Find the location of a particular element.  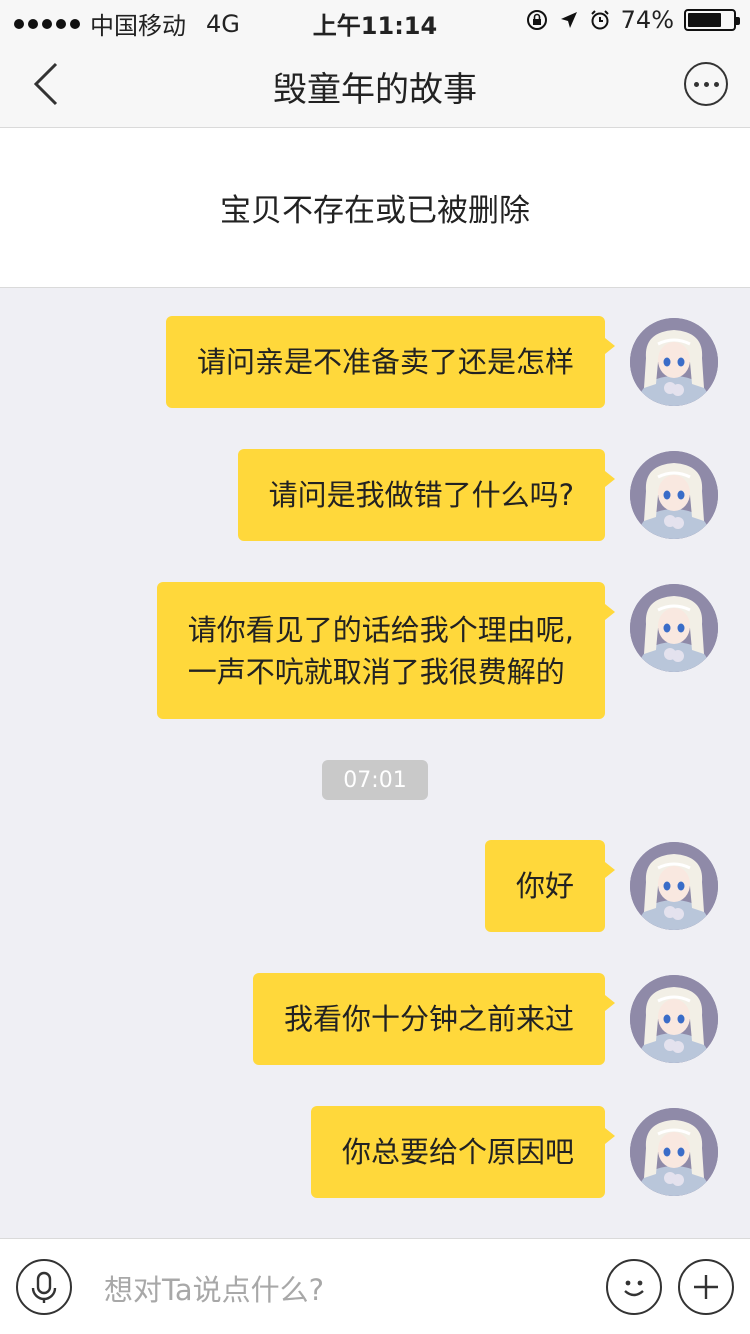

notice-text: 宝贝不存在或已被删除 is located at coordinates (375, 211).